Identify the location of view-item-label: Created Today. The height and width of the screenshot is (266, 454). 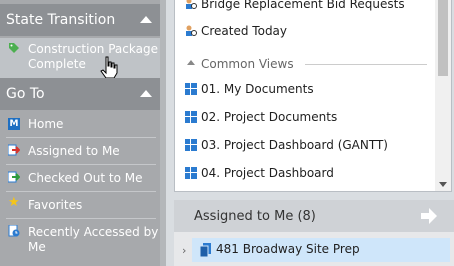
(244, 31).